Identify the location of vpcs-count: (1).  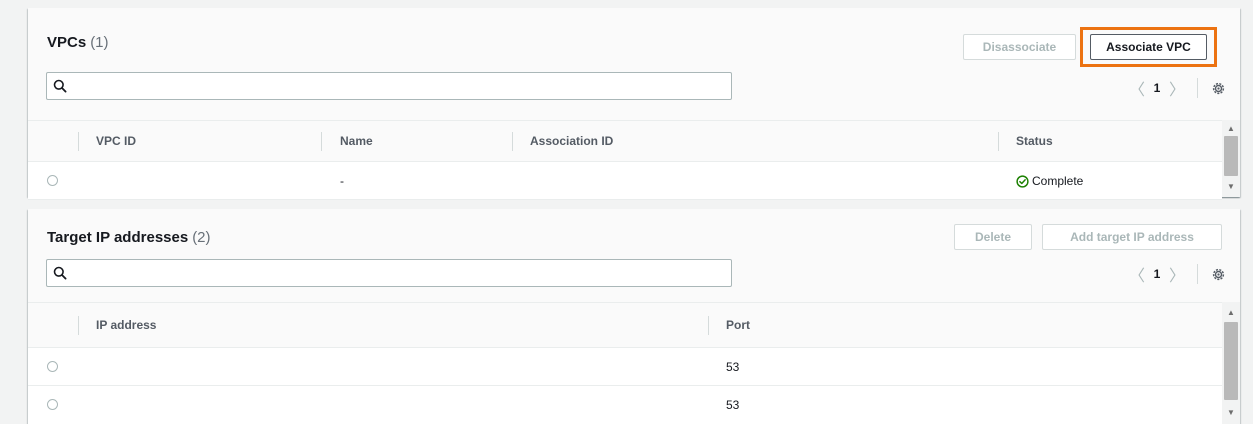
(99, 42).